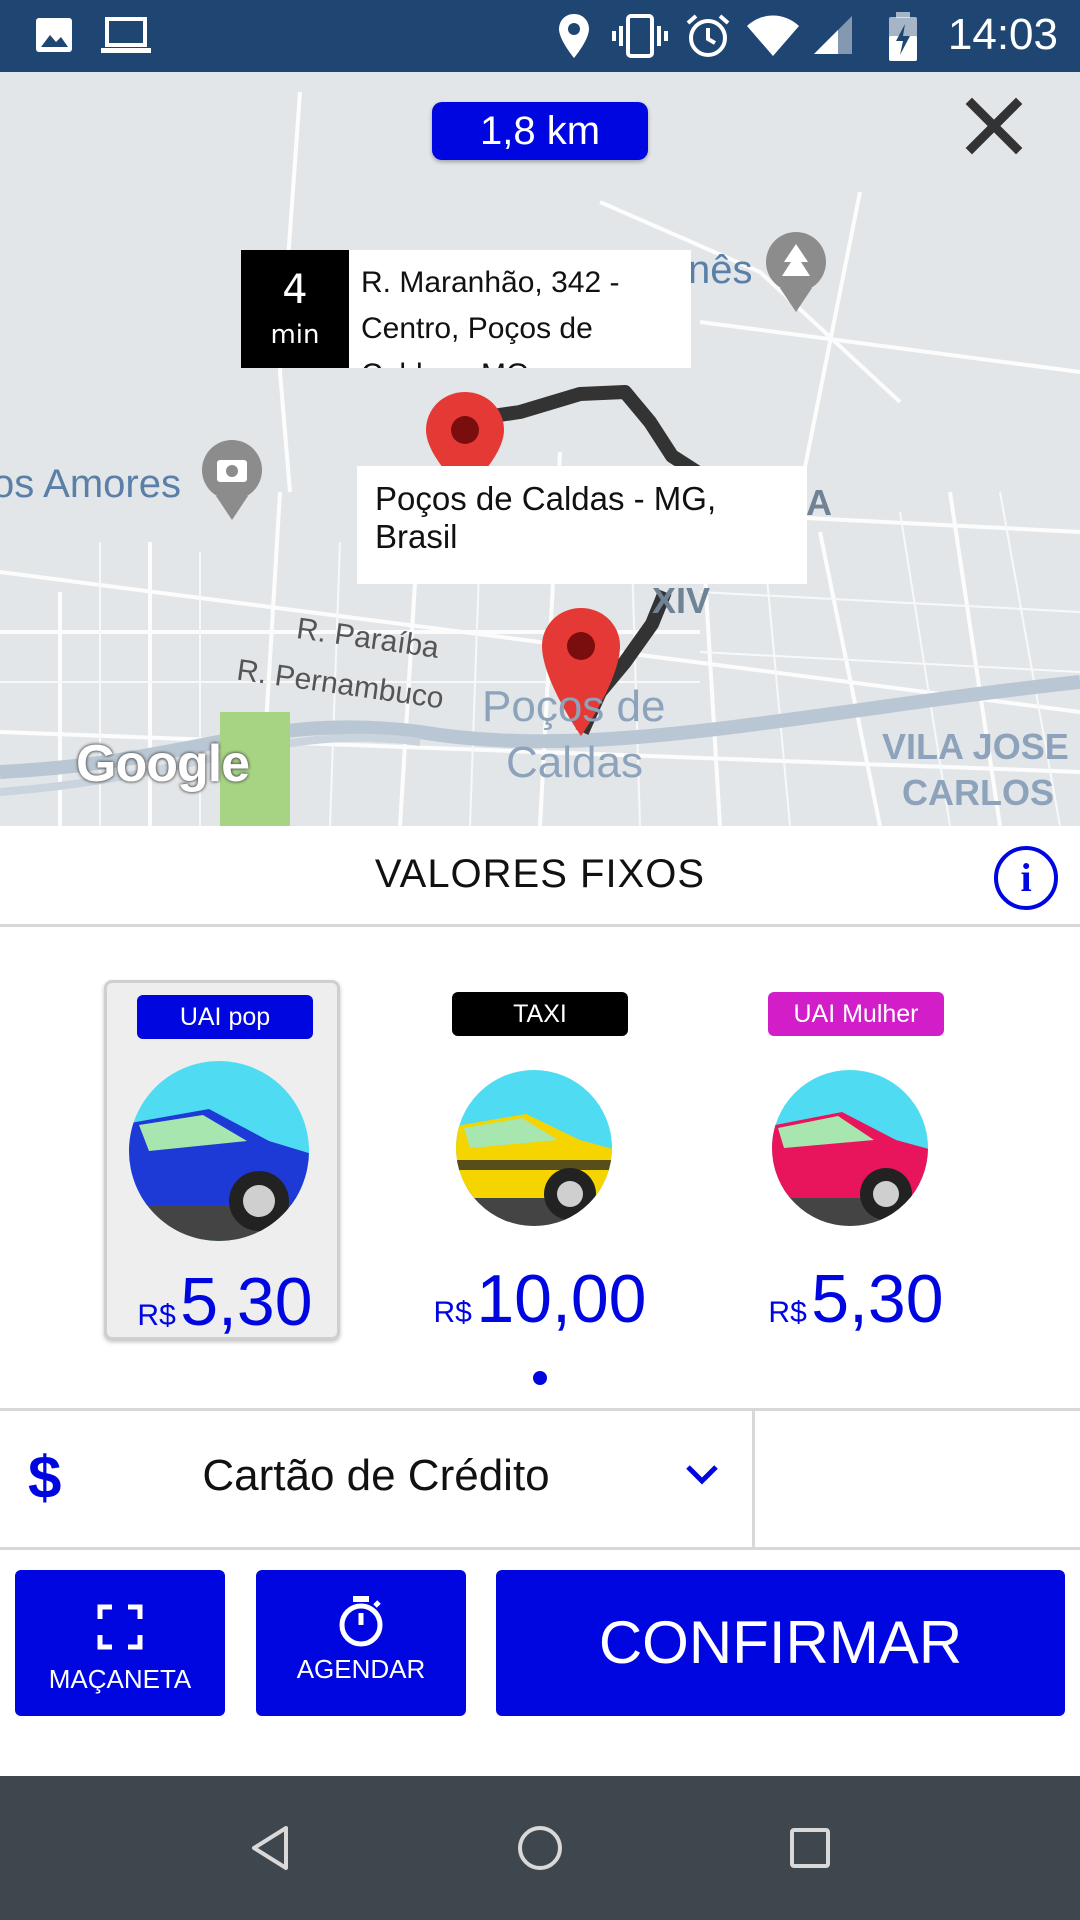  I want to click on option-taxi: TAXI R$ 10,00, so click(540, 1160).